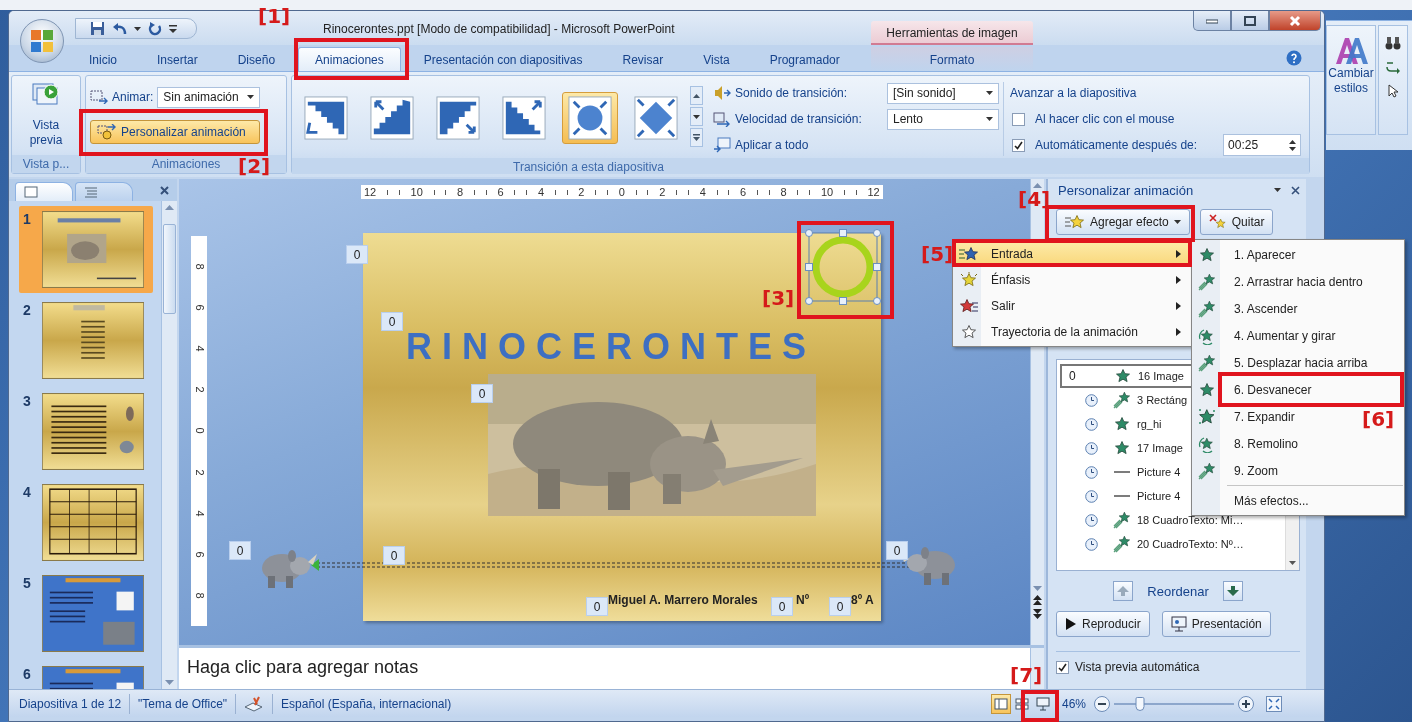 The height and width of the screenshot is (722, 1412). I want to click on slide-icon, so click(31, 192).